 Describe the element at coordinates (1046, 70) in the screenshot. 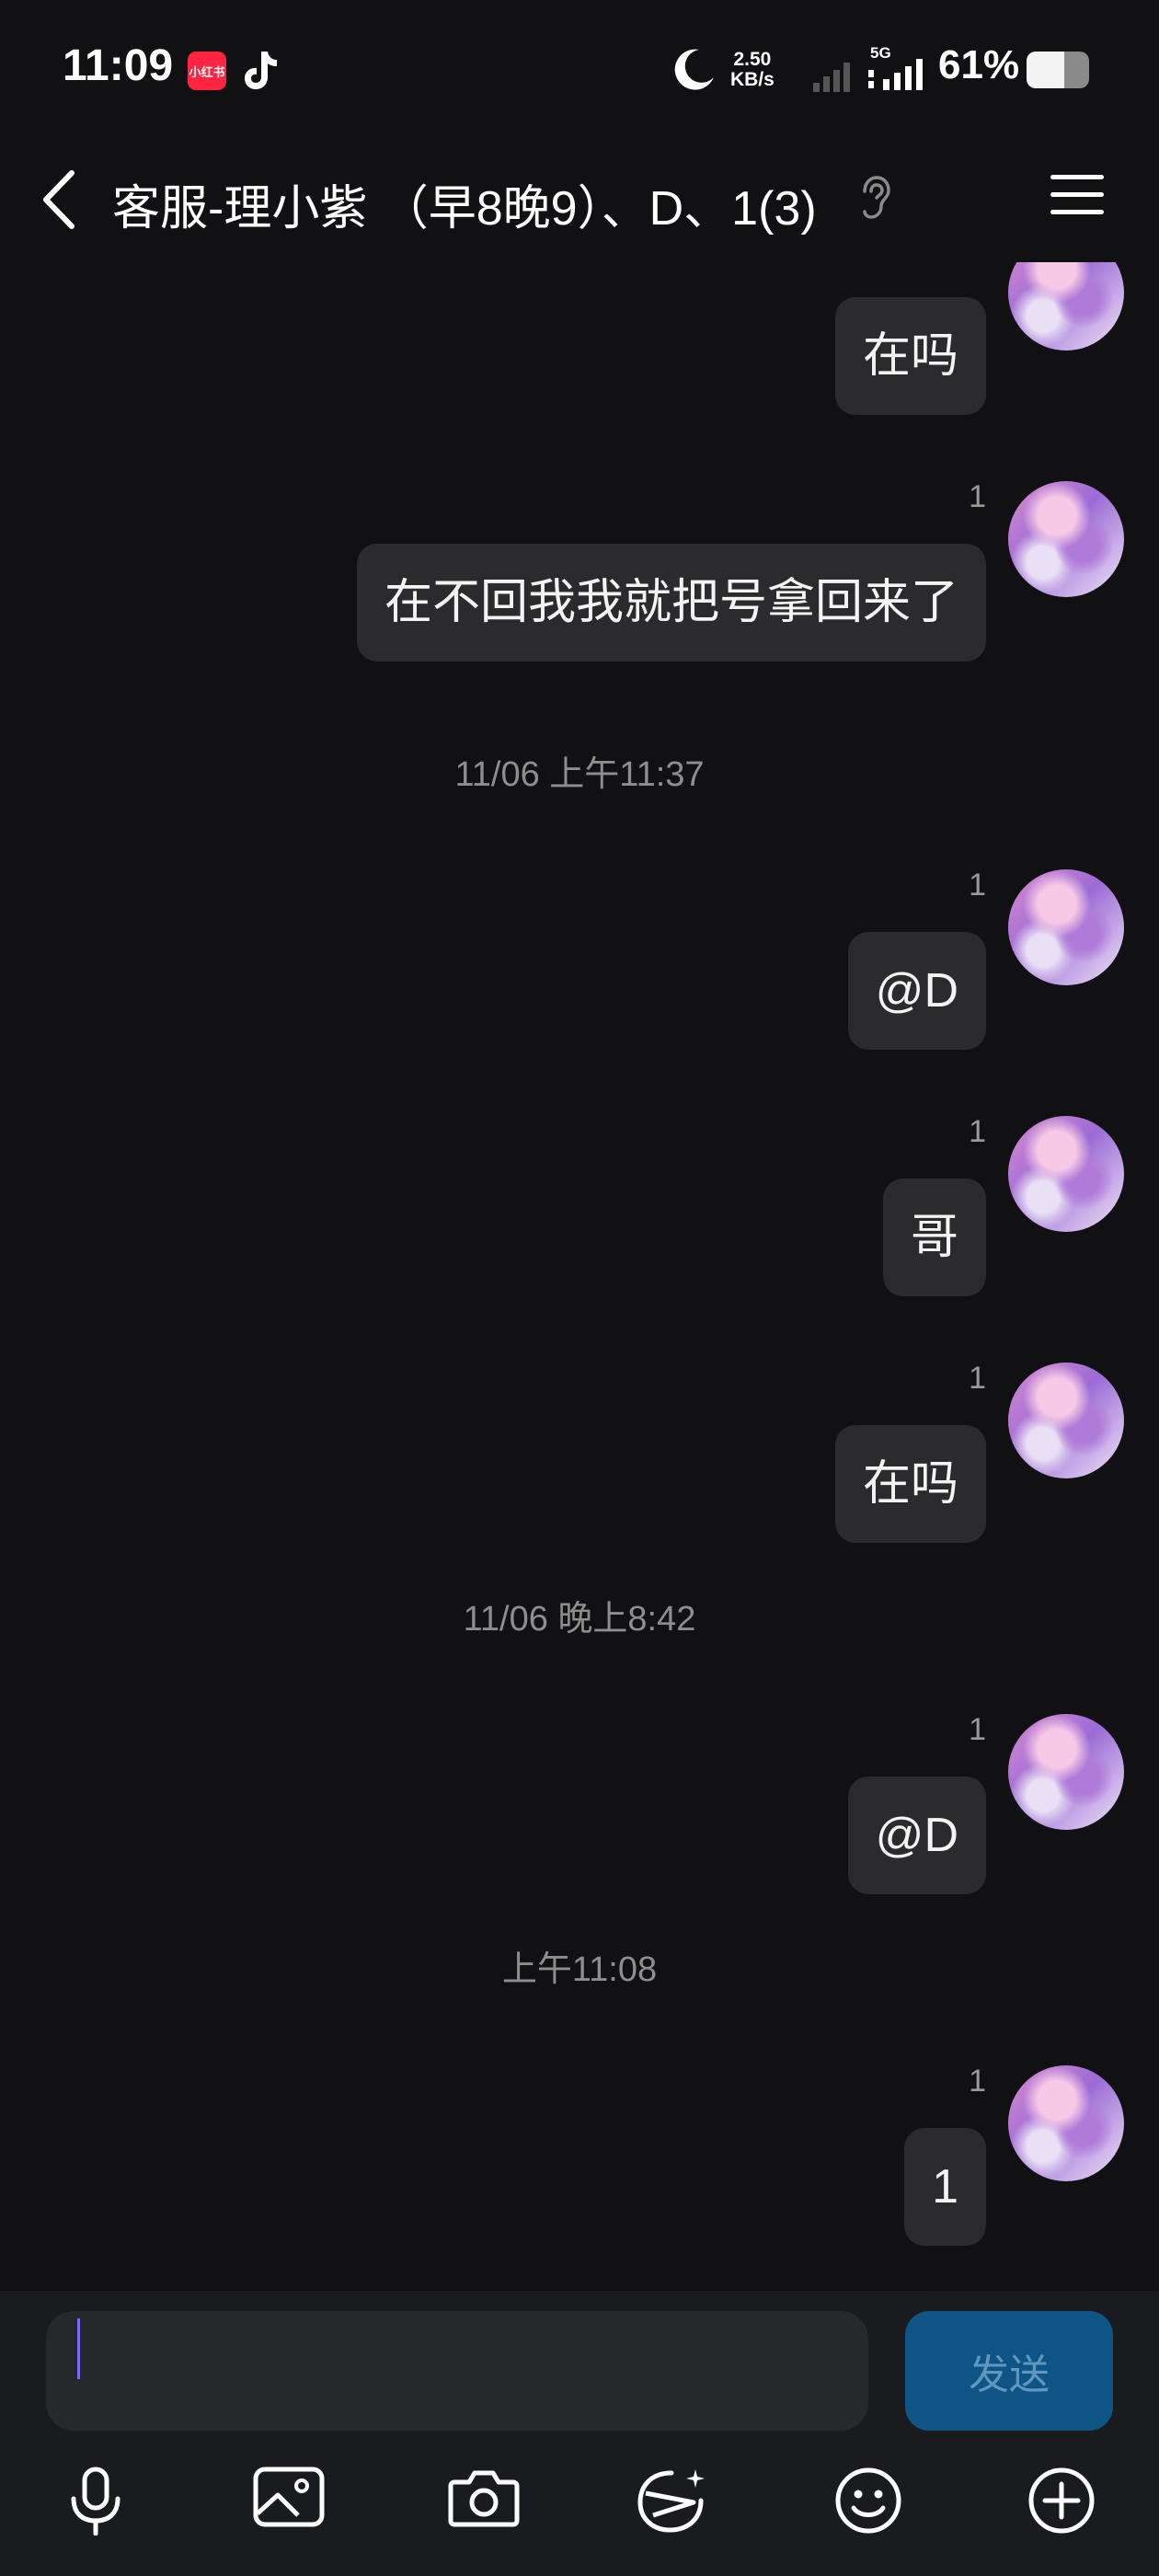

I see `battery-level-fill` at that location.